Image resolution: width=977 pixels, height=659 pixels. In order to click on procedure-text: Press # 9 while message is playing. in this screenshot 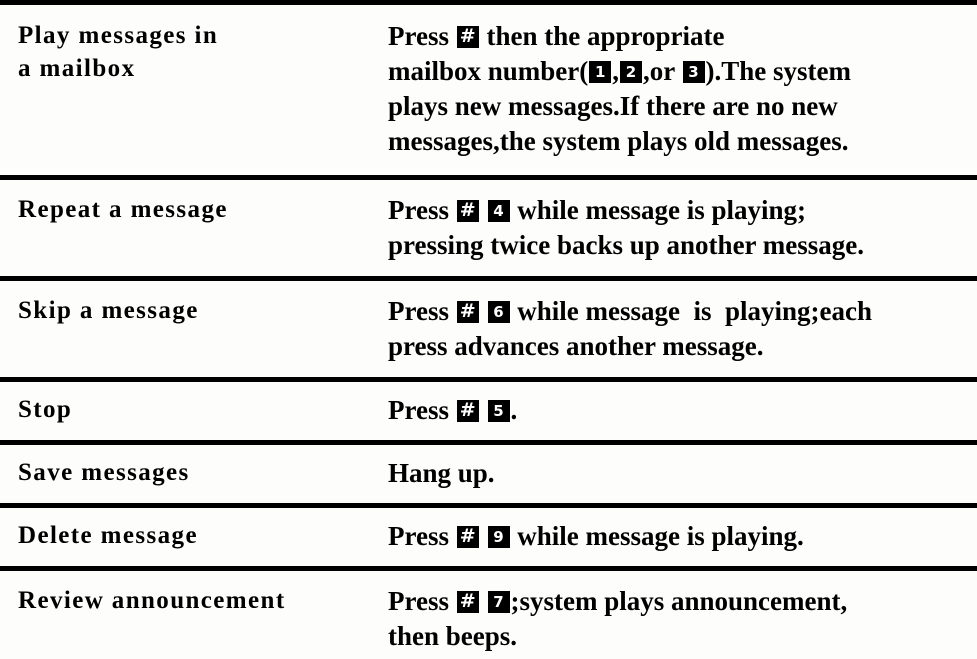, I will do `click(682, 537)`.